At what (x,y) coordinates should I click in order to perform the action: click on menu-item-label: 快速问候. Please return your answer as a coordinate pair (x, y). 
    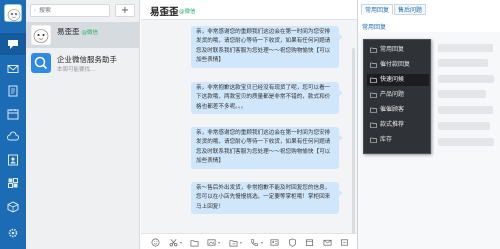
    Looking at the image, I should click on (392, 79).